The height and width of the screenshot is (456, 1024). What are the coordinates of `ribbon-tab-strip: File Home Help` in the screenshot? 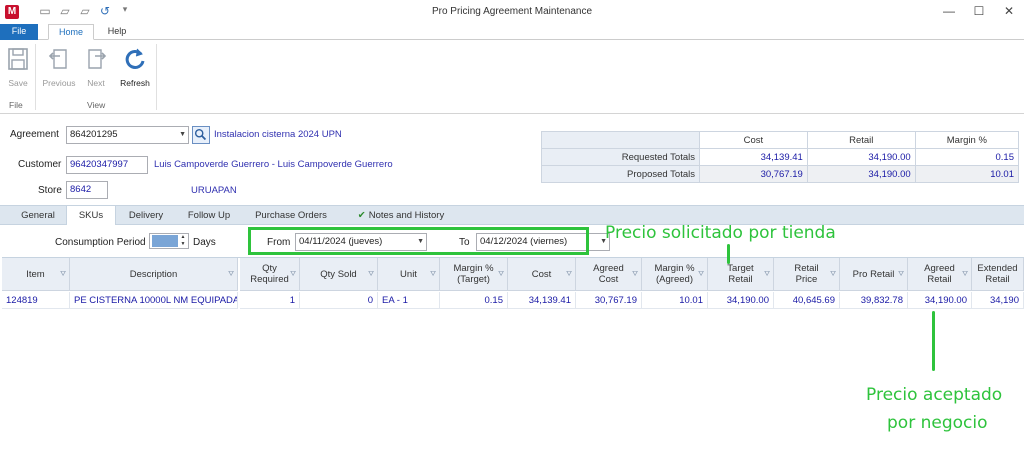 It's located at (512, 32).